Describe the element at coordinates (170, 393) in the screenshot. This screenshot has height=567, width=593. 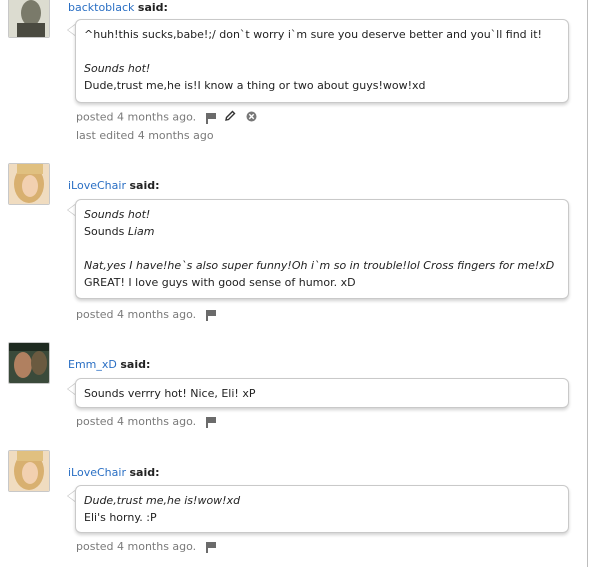
I see `comment-line: Sounds verrry hot! Nice, Eli! xP` at that location.